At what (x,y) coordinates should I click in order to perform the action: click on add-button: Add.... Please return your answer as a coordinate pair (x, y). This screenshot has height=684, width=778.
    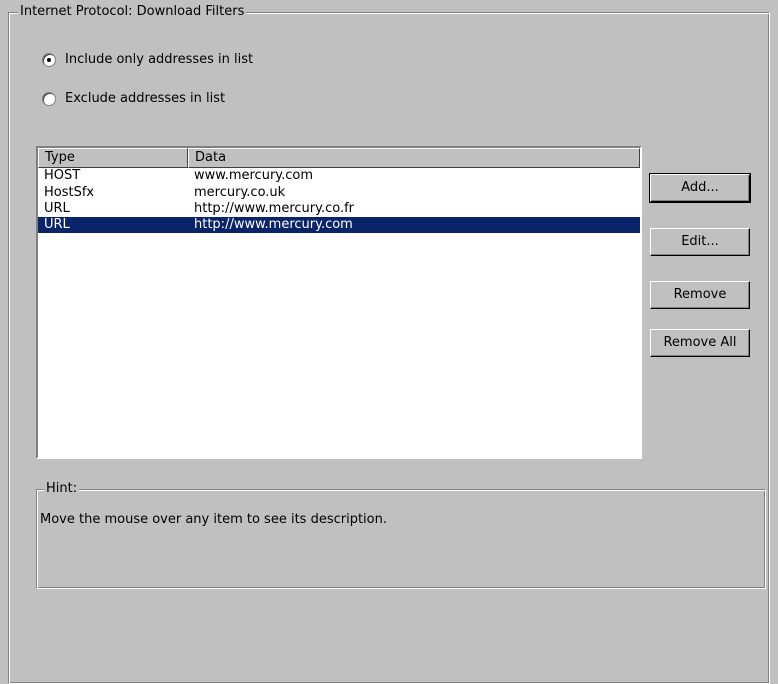
    Looking at the image, I should click on (700, 188).